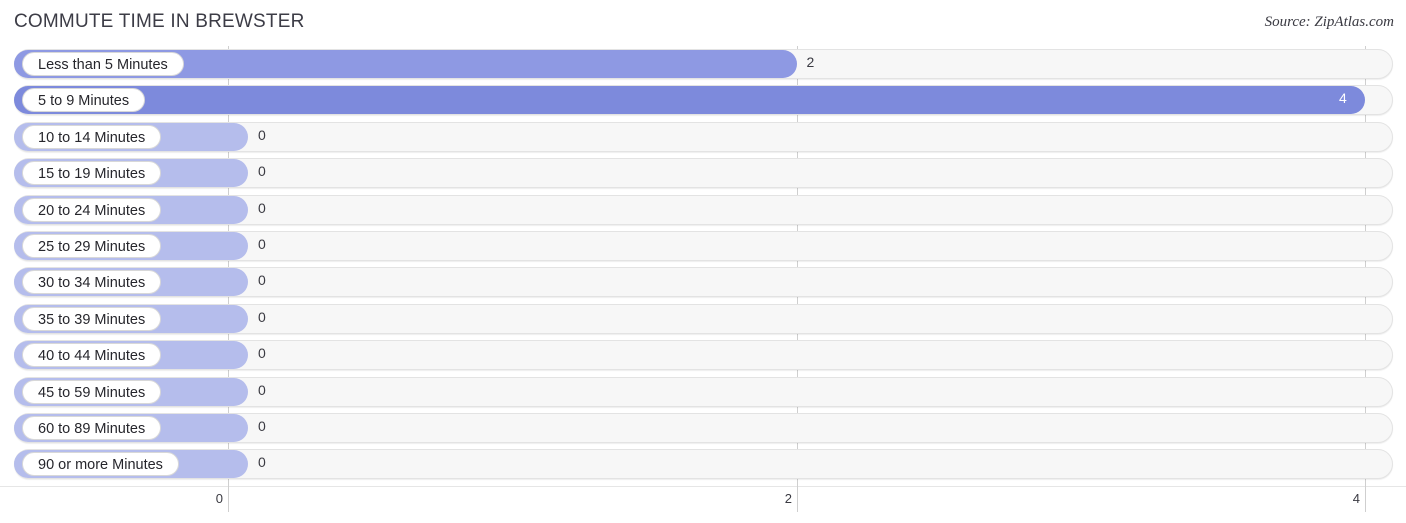 This screenshot has height=523, width=1406. I want to click on bar-category-label: 25 to 29 Minutes, so click(92, 245).